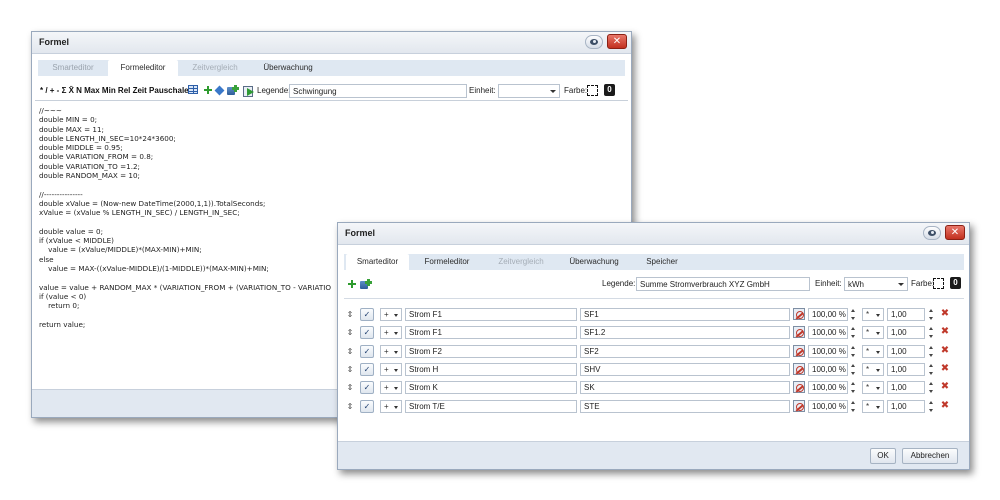 The image size is (1000, 500). Describe the element at coordinates (876, 284) in the screenshot. I see `unit-combo: kWh` at that location.